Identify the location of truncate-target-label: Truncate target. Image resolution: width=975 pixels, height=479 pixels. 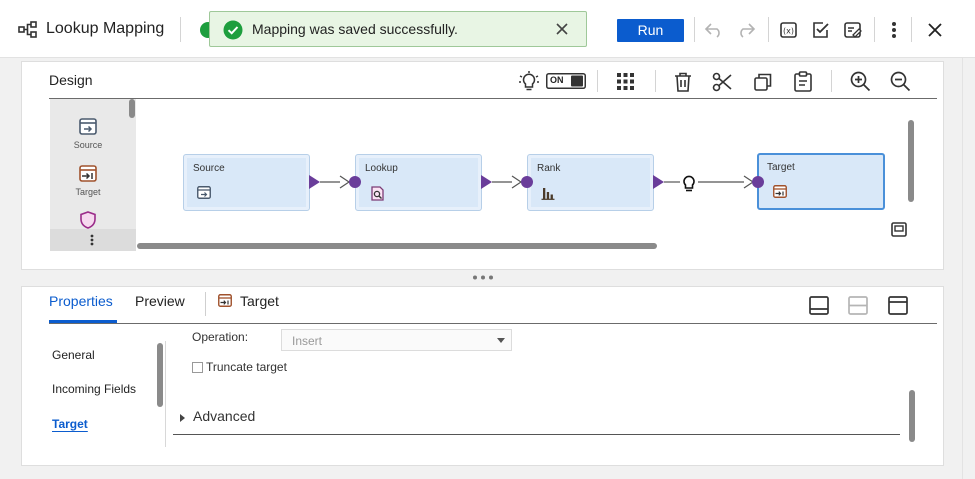
(246, 367).